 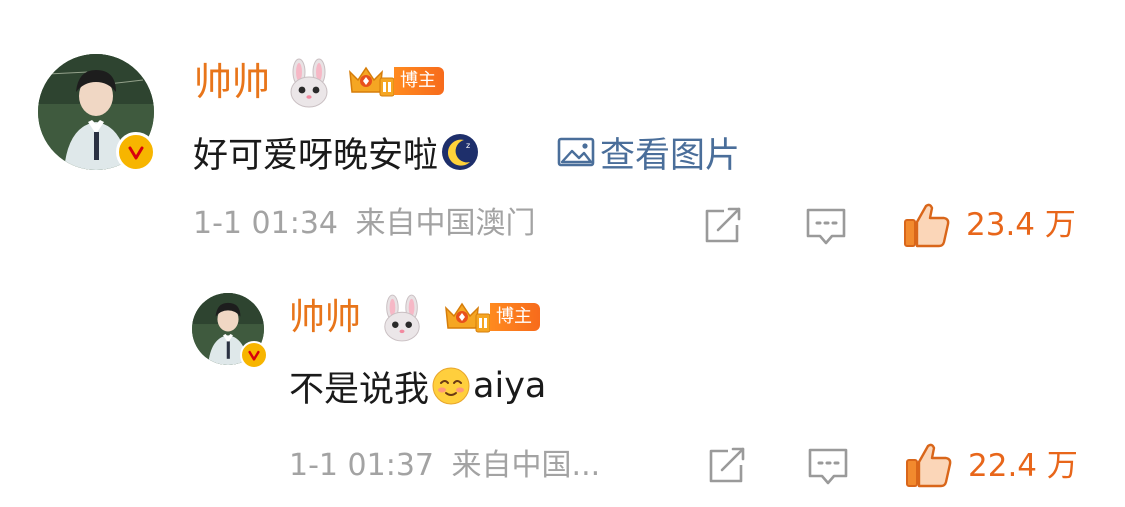 What do you see at coordinates (316, 155) in the screenshot?
I see `comment-body: 好可爱呀晚安啦` at bounding box center [316, 155].